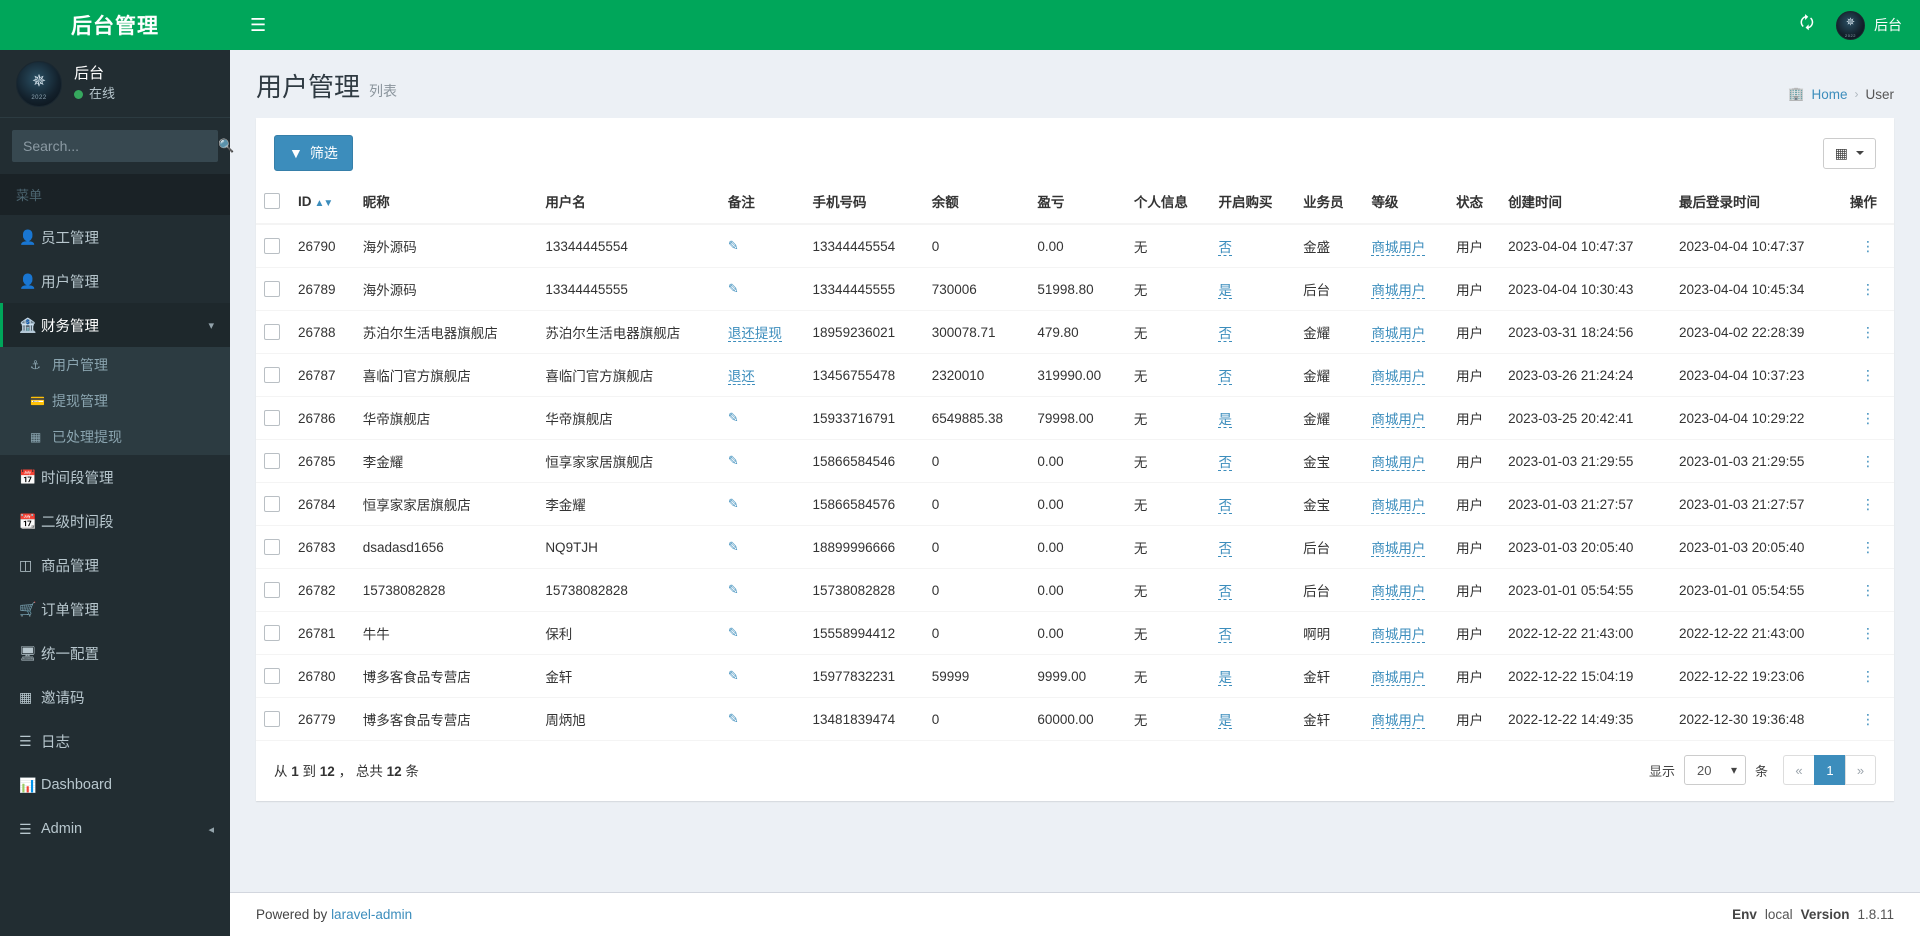 This screenshot has width=1920, height=936. I want to click on sidebar-item-user-management: 👤 用户管理, so click(115, 281).